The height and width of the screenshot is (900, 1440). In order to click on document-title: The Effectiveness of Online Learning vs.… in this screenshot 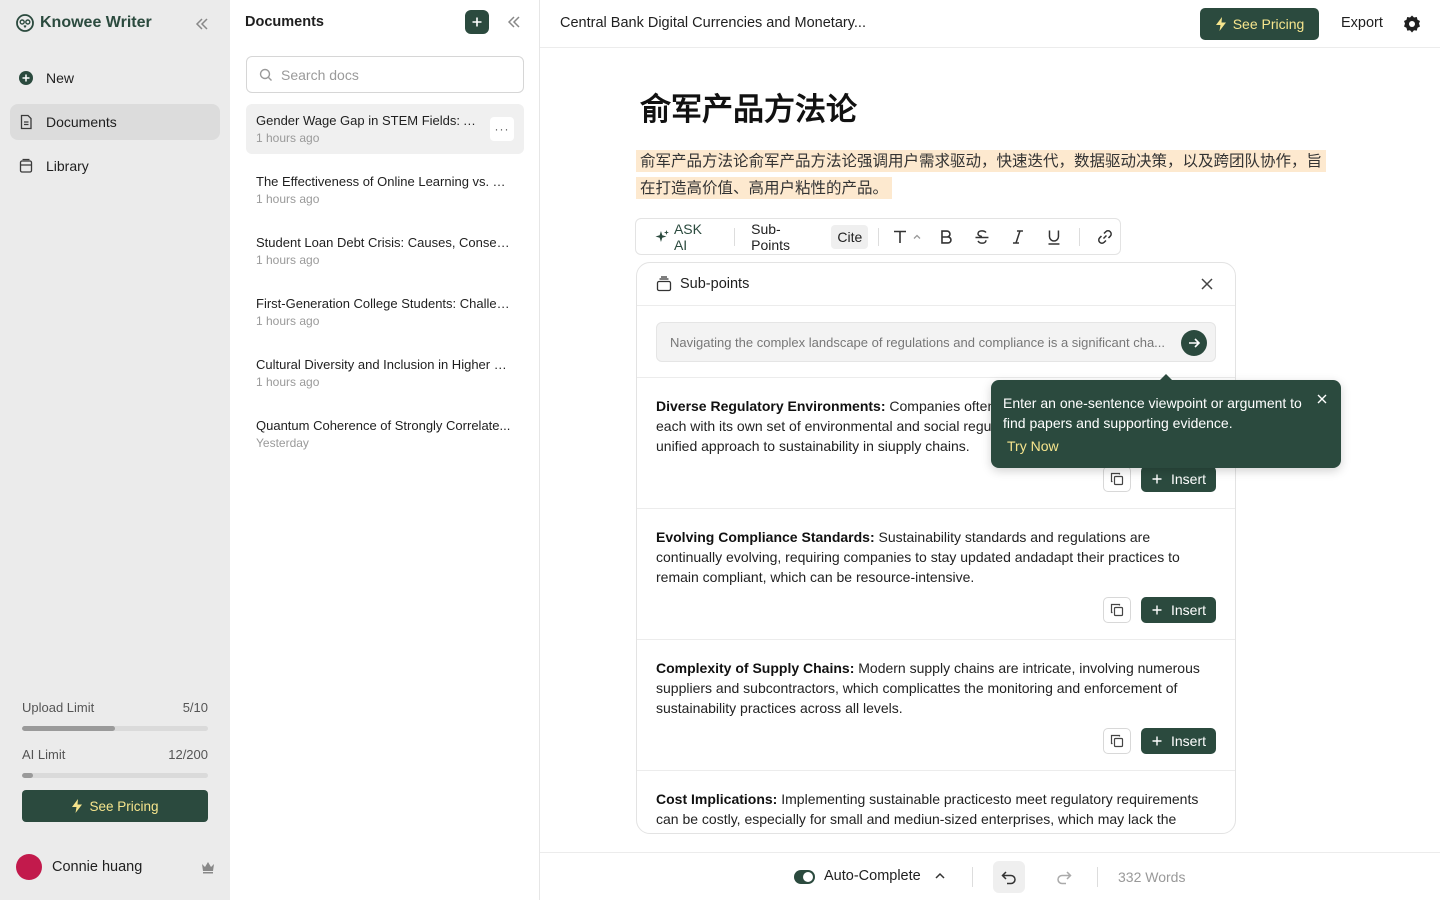, I will do `click(384, 181)`.